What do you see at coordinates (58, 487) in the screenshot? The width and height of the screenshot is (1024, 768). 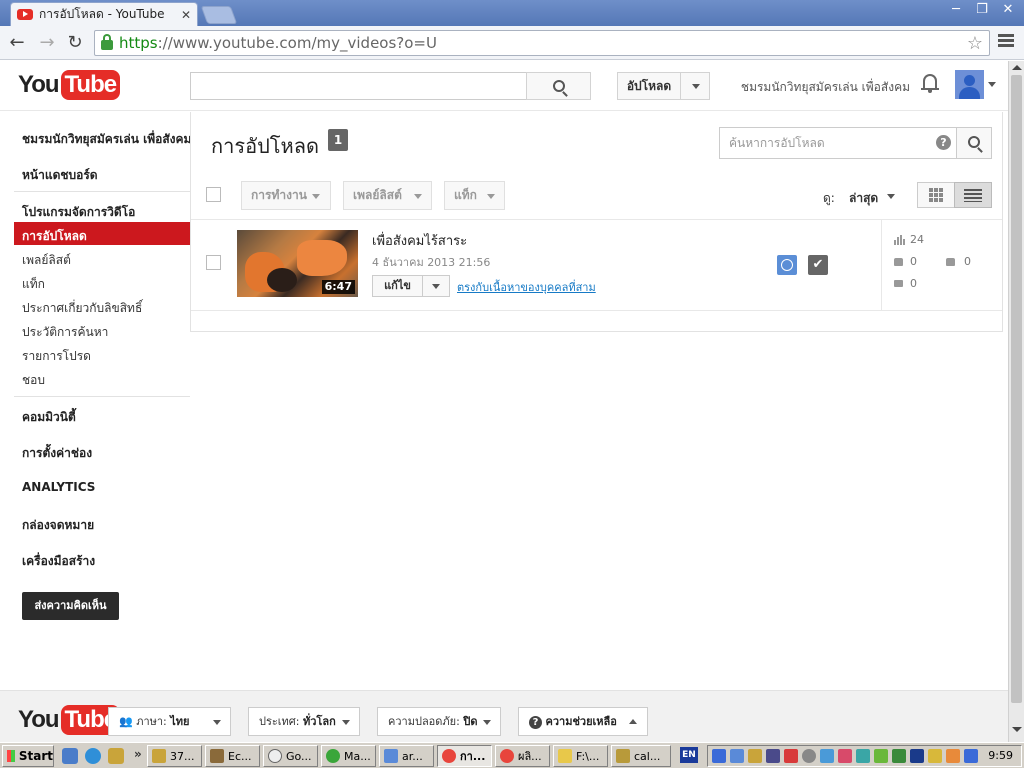 I see `sidebar-item-analytics: ANALYTICS` at bounding box center [58, 487].